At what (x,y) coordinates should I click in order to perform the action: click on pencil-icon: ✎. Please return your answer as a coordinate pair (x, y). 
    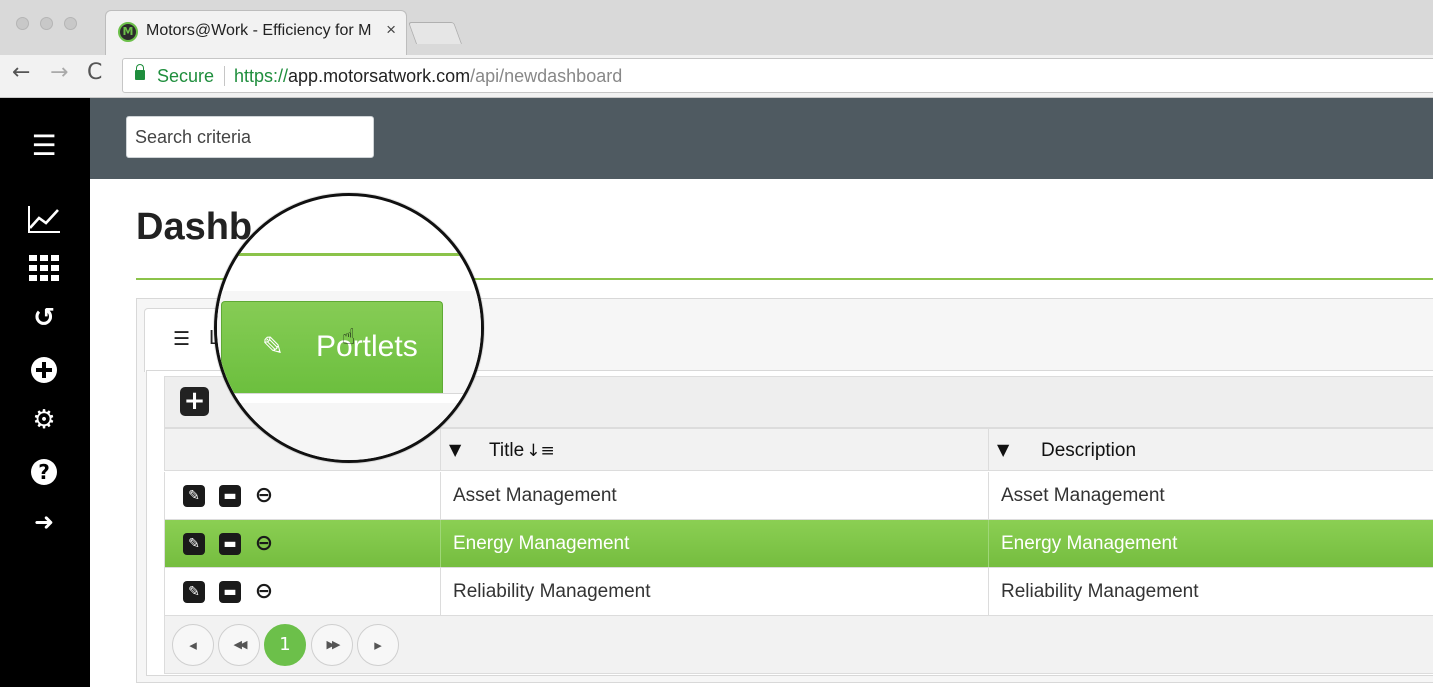
    Looking at the image, I should click on (273, 347).